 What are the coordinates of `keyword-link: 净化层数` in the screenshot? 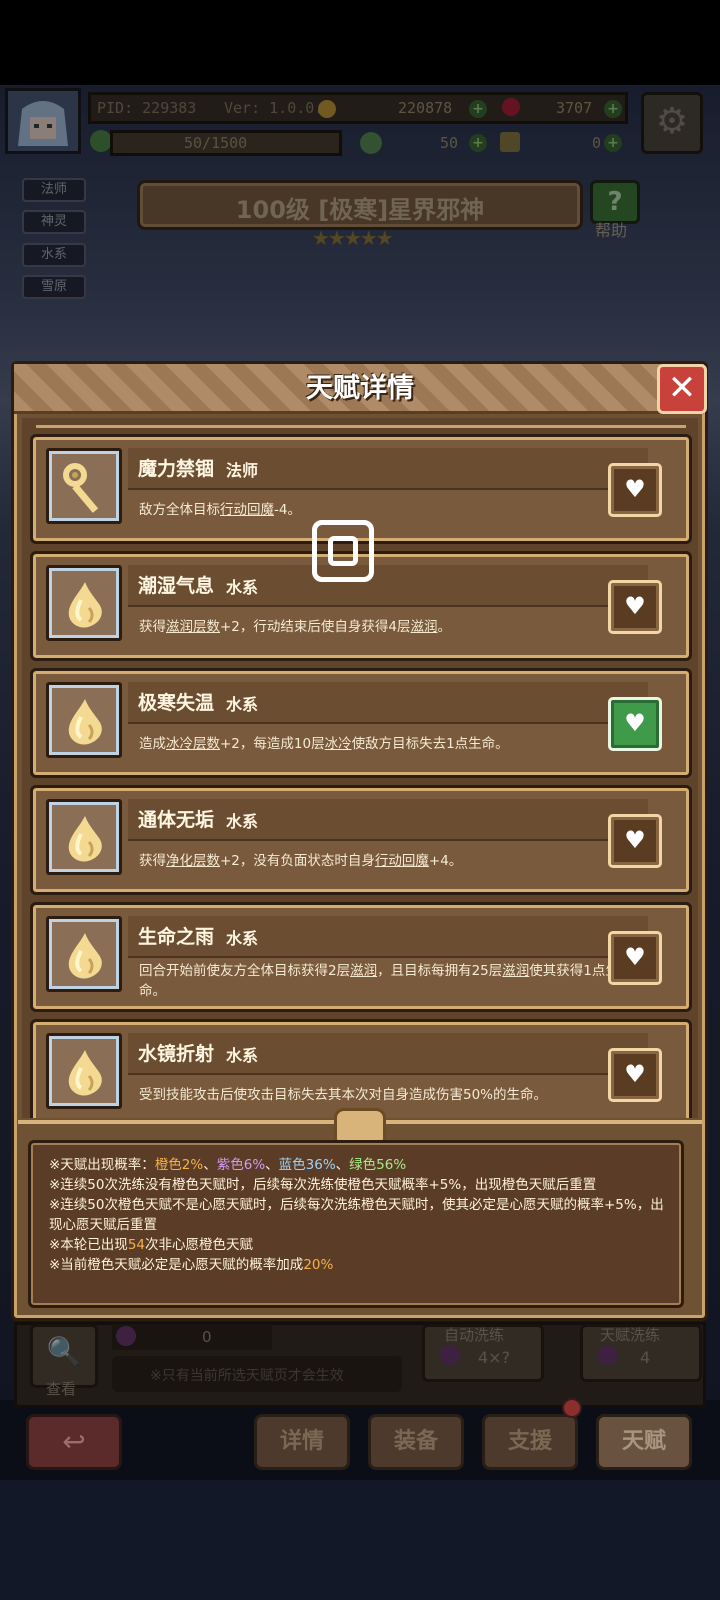 It's located at (193, 861).